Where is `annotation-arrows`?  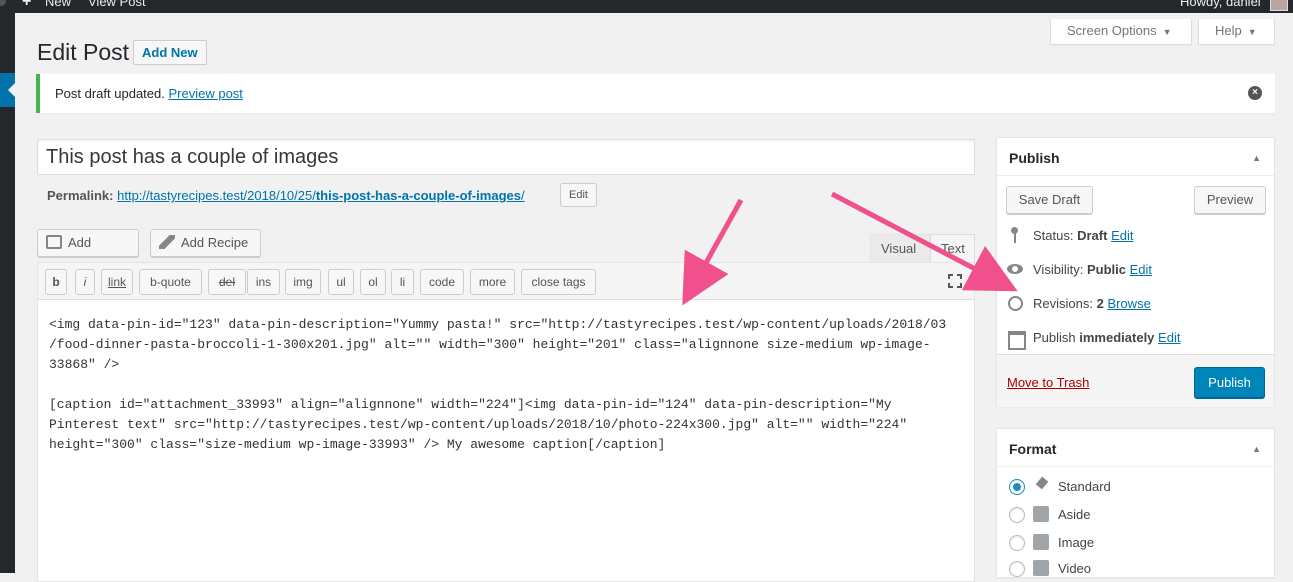
annotation-arrows is located at coordinates (850, 248).